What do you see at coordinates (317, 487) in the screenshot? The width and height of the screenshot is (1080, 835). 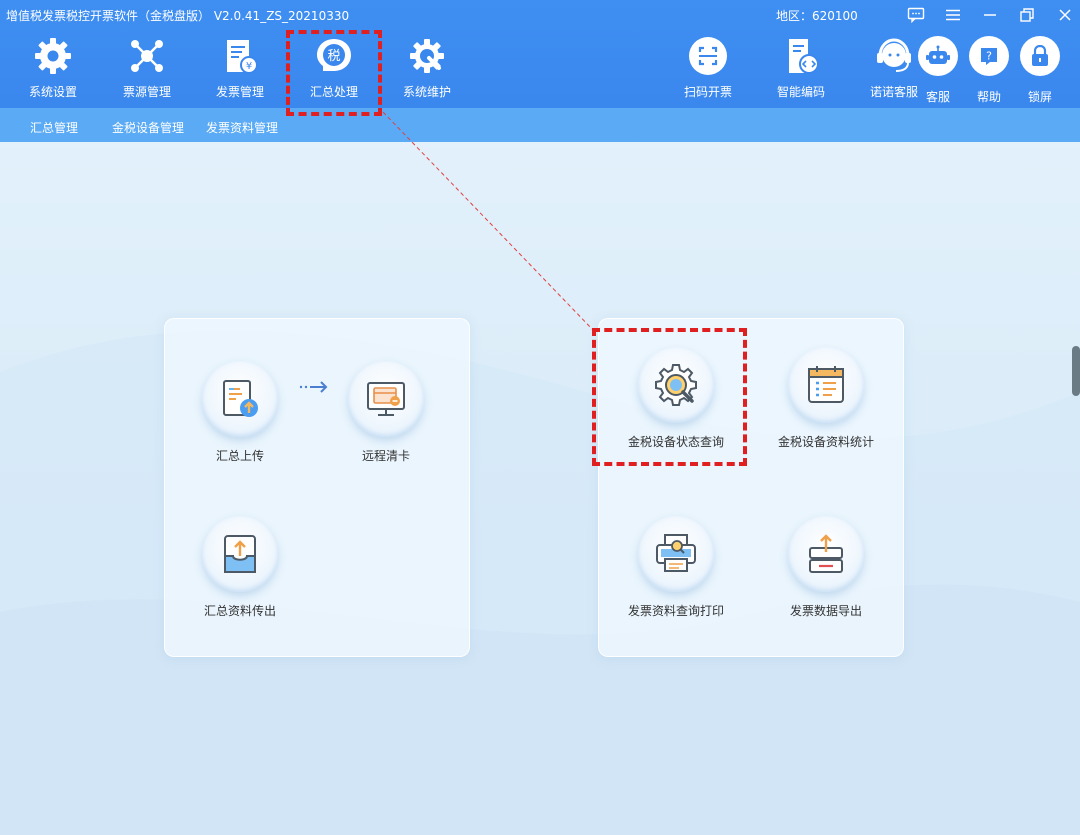 I see `summary-management-panel: 汇总上传 远程清卡 汇总资料传出` at bounding box center [317, 487].